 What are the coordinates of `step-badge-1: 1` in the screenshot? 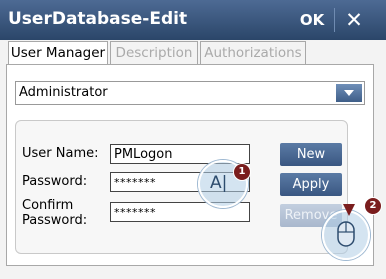 It's located at (242, 172).